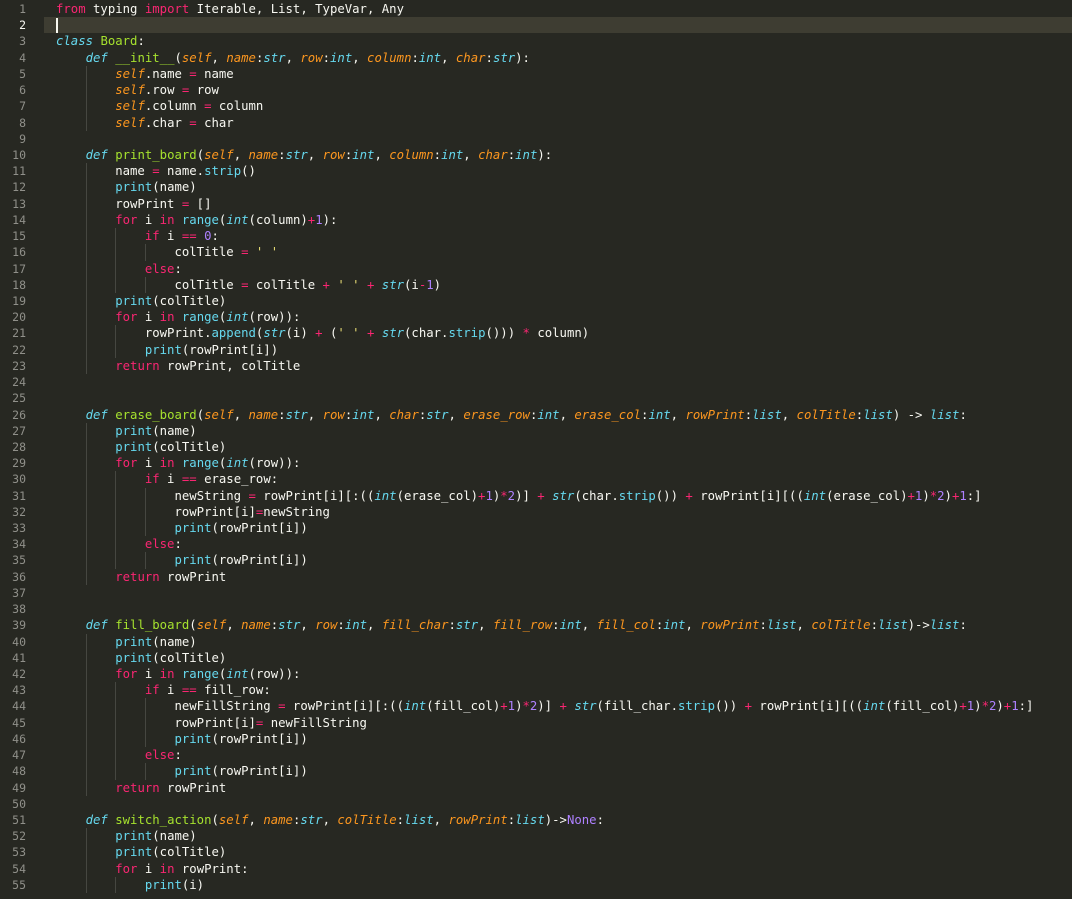 The height and width of the screenshot is (899, 1072). What do you see at coordinates (144, 123) in the screenshot?
I see `code-line: self.char = char` at bounding box center [144, 123].